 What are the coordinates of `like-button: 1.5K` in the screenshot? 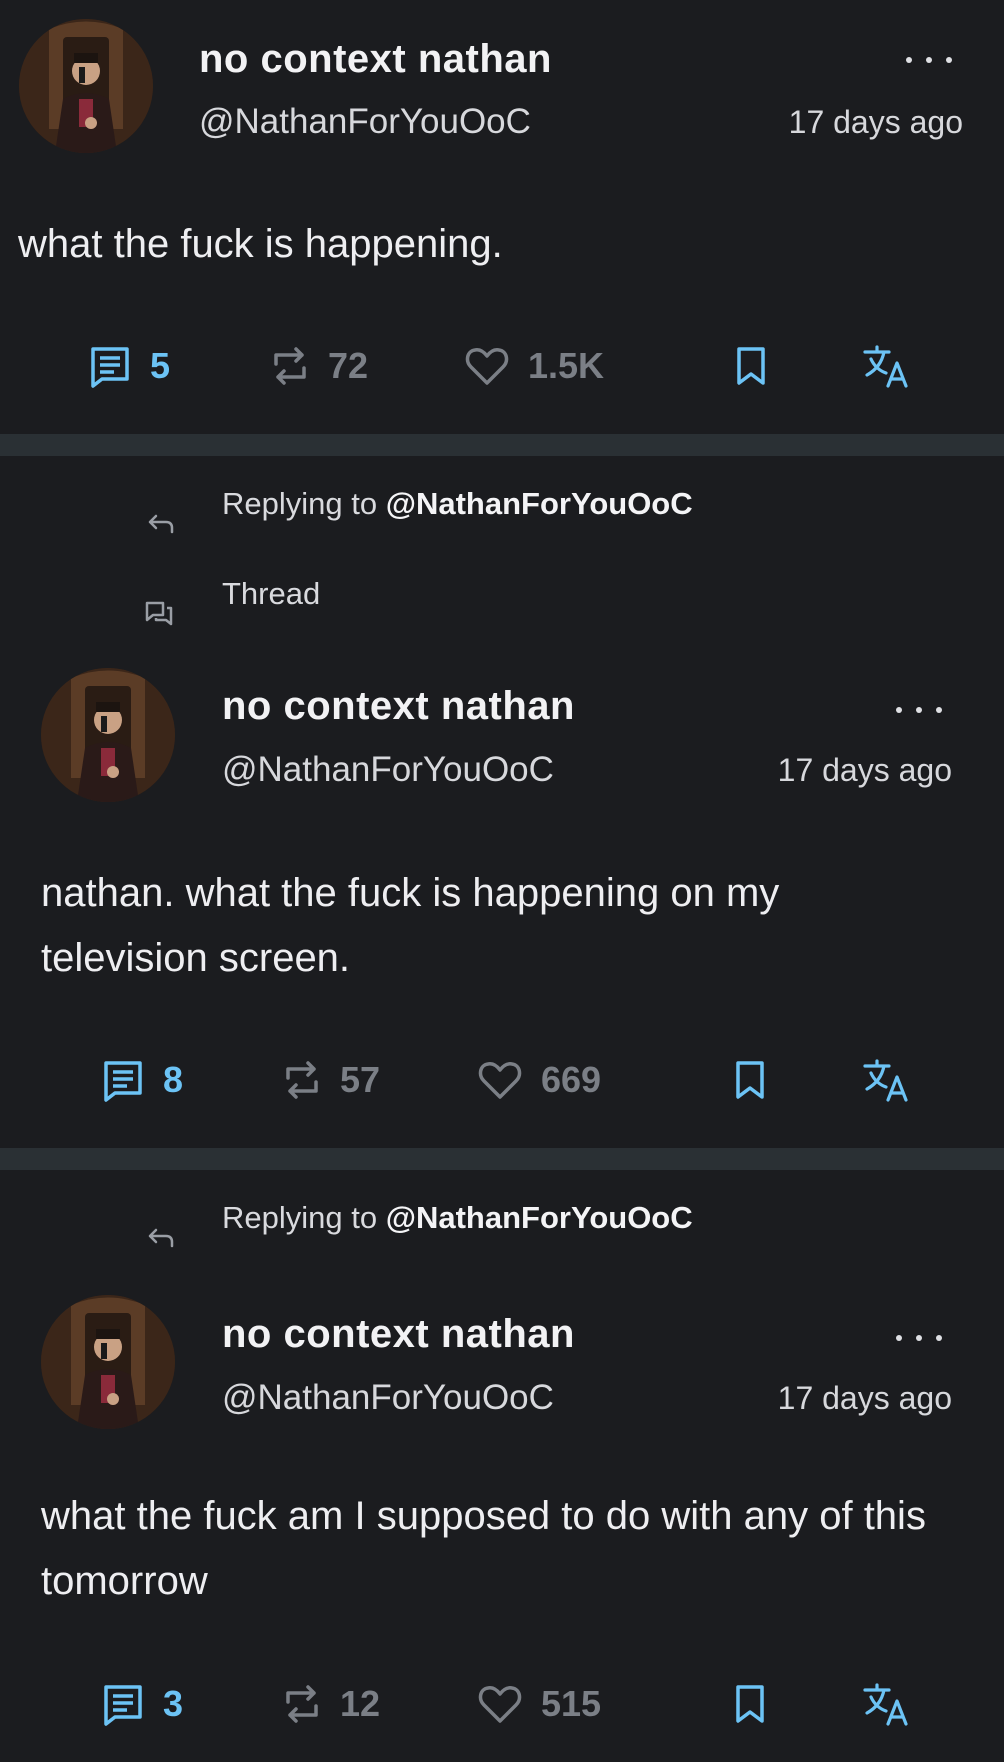 It's located at (534, 366).